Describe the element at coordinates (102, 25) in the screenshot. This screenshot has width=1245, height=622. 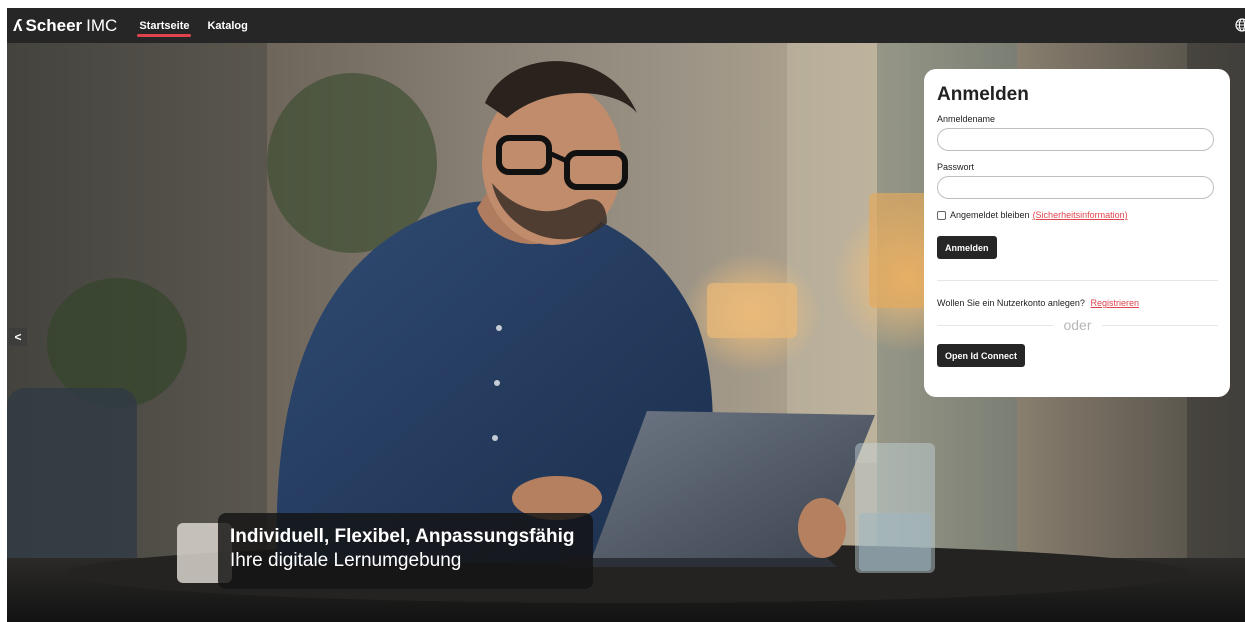
I see `brand-suffix: IMC` at that location.